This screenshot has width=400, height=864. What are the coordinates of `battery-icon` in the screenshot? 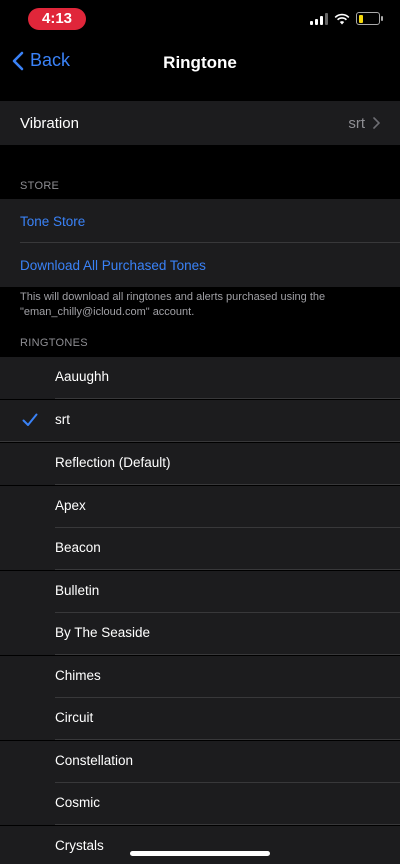 It's located at (369, 18).